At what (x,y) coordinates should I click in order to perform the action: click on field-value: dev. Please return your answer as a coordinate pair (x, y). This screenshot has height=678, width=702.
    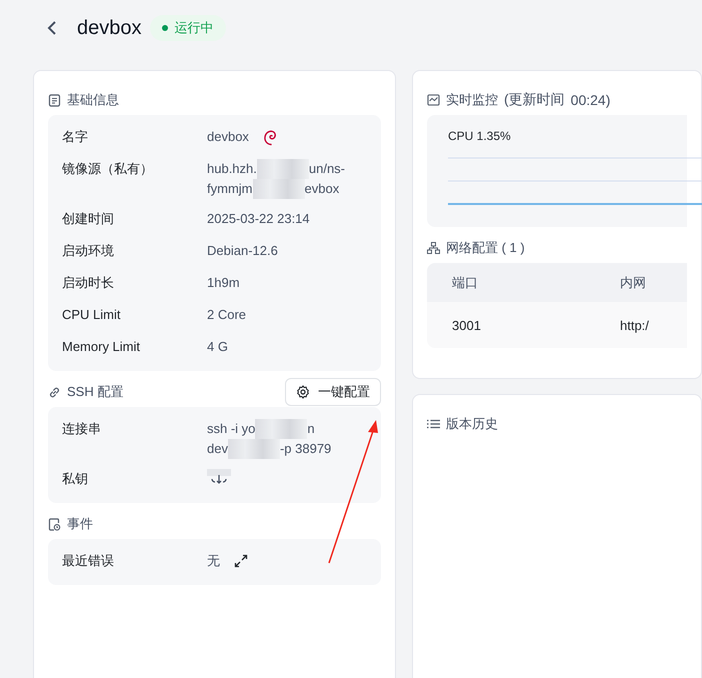
    Looking at the image, I should click on (217, 449).